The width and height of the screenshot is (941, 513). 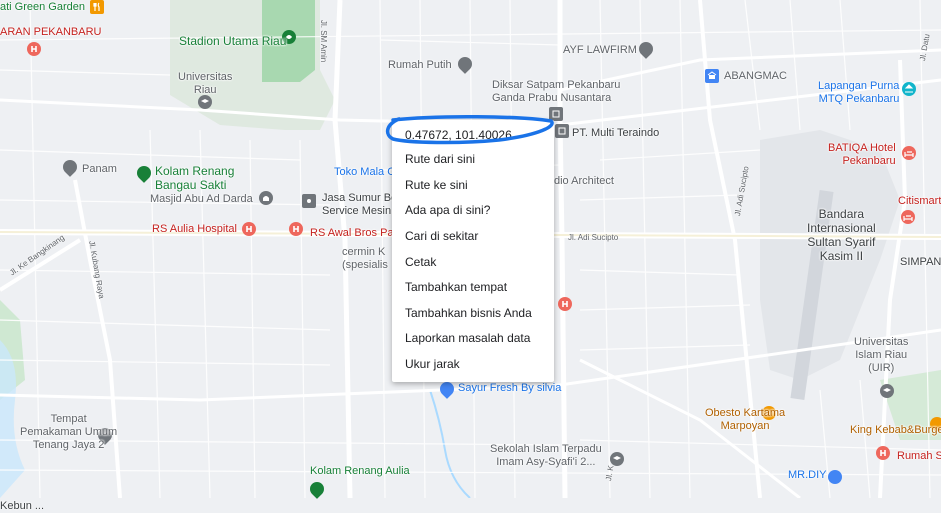 I want to click on menu-item-report-problem: Laporkan masalah data, so click(x=467, y=338).